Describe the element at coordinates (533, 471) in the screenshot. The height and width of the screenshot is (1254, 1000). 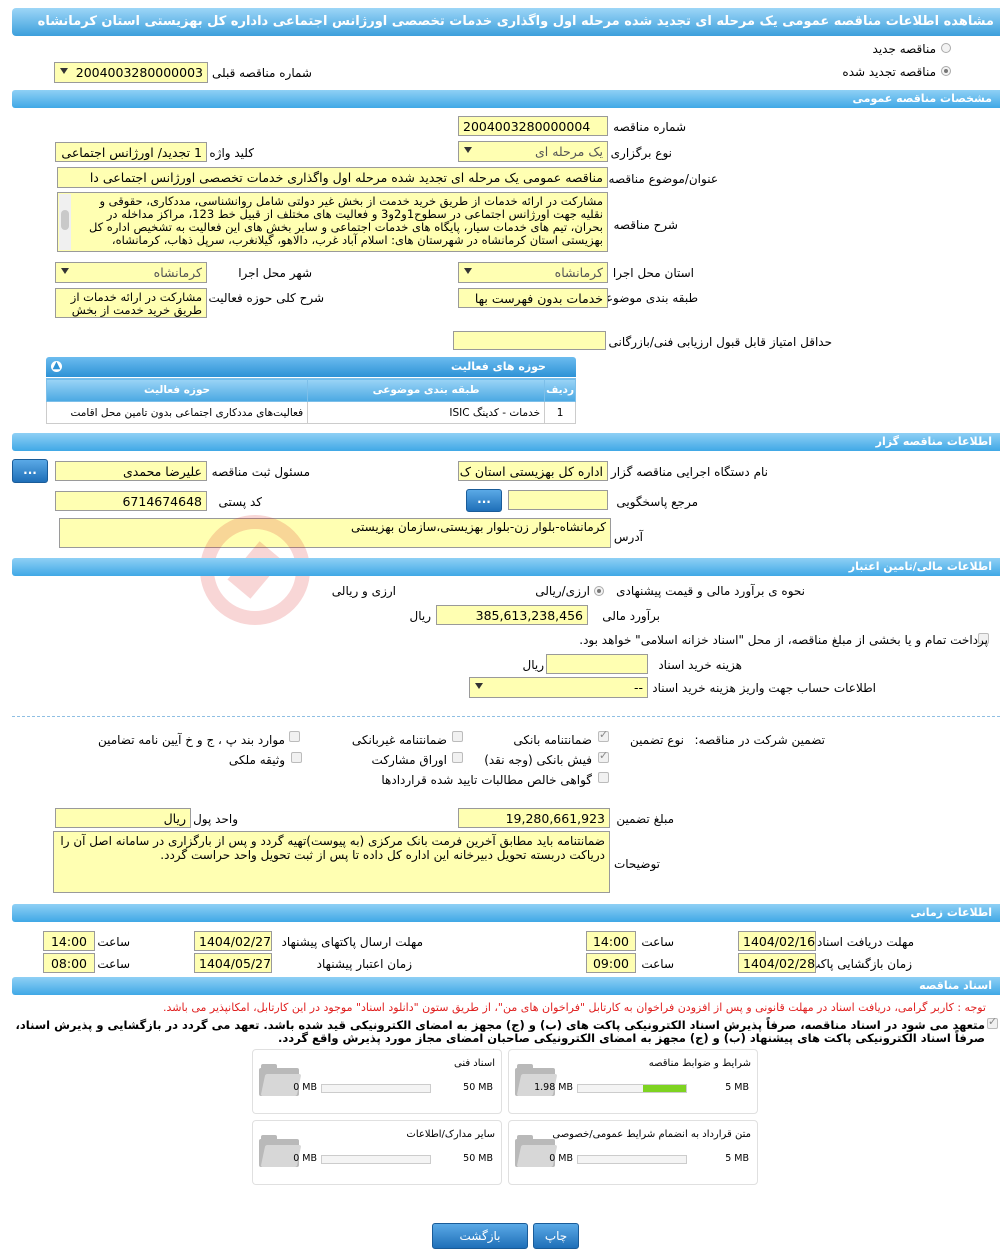
I see `org-field: اداره کل بهزیستی استان ک` at that location.